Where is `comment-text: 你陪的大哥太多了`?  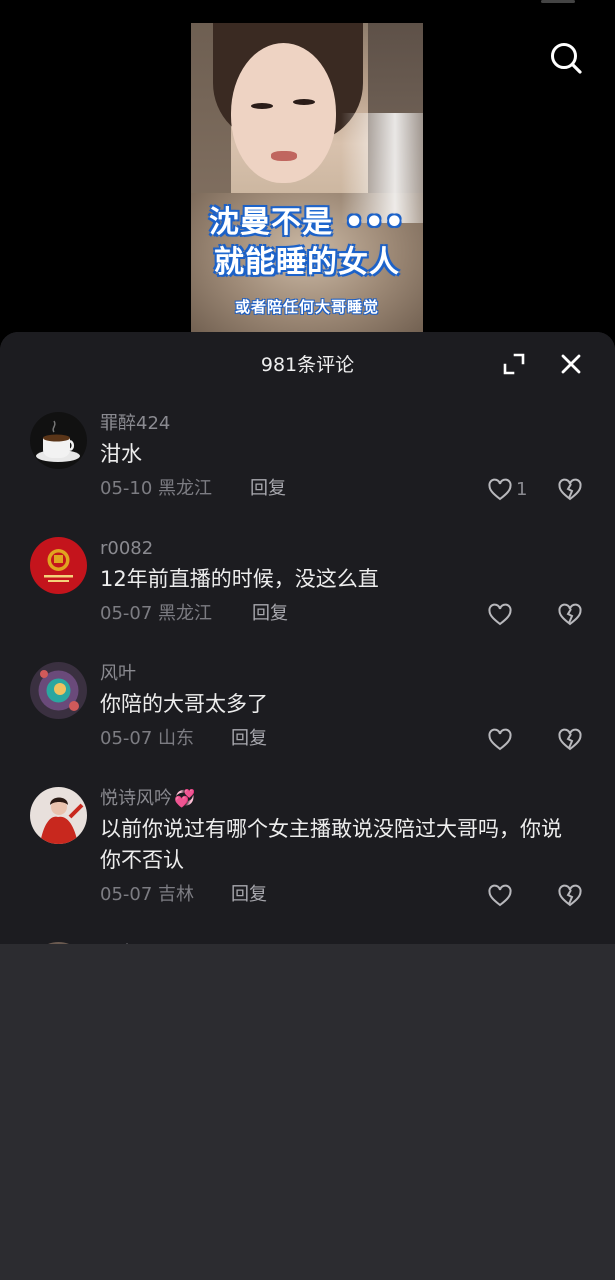 comment-text: 你陪的大哥太多了 is located at coordinates (184, 704).